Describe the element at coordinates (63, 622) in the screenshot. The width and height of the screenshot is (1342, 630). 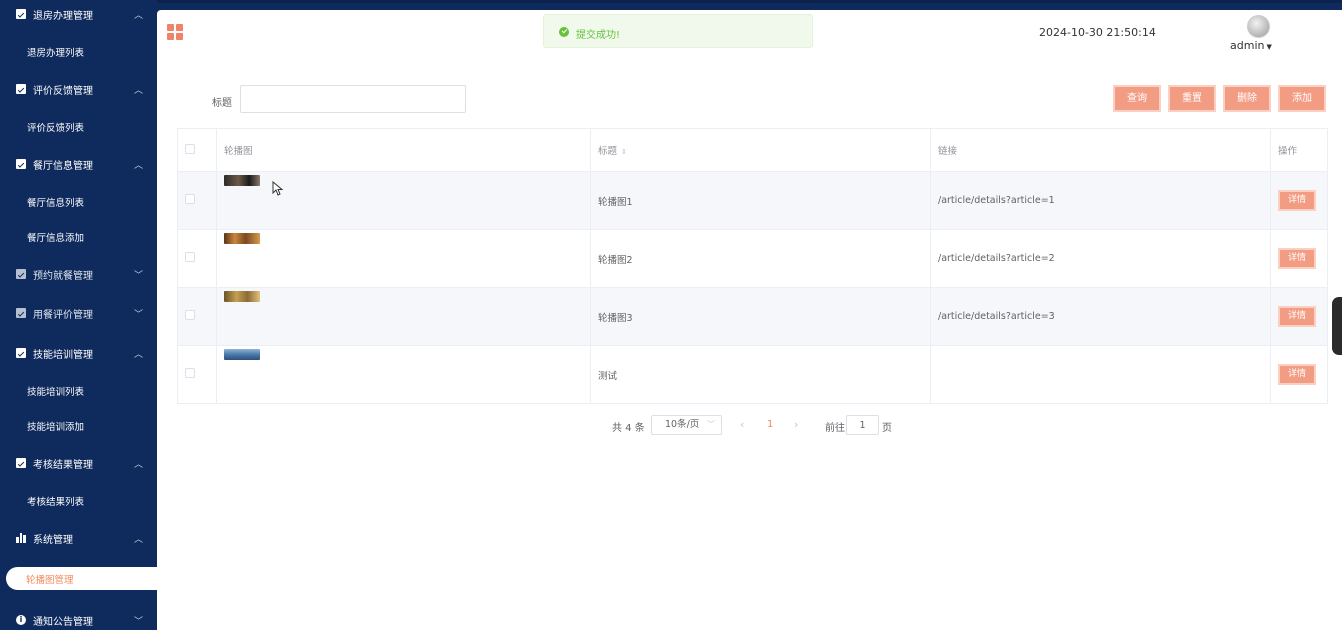
I see `sidebar-group-label: 通知公告管理` at that location.